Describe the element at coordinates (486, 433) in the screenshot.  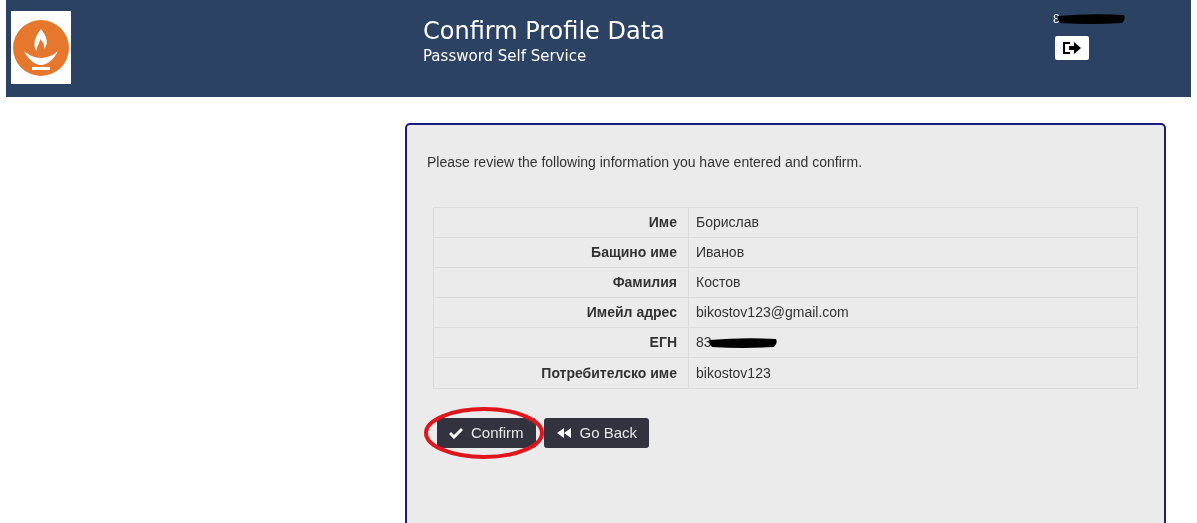
I see `confirm-button: Confirm` at that location.